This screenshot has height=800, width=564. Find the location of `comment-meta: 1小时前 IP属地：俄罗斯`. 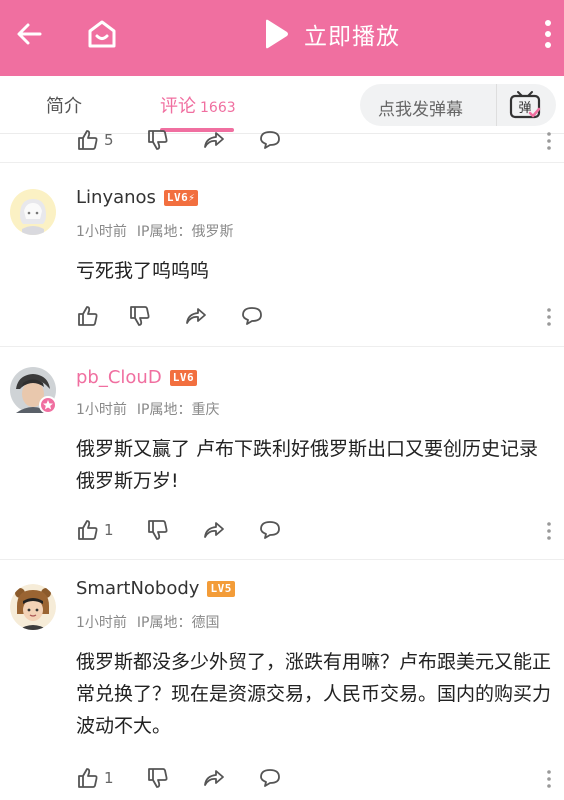

comment-meta: 1小时前 IP属地：俄罗斯 is located at coordinates (155, 231).